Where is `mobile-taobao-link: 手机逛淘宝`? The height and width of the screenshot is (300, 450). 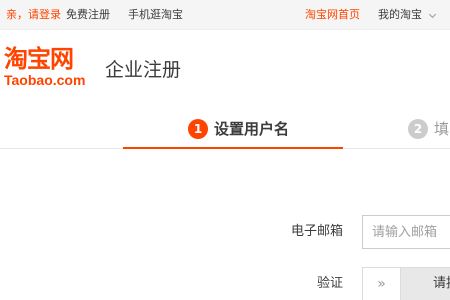 mobile-taobao-link: 手机逛淘宝 is located at coordinates (155, 15).